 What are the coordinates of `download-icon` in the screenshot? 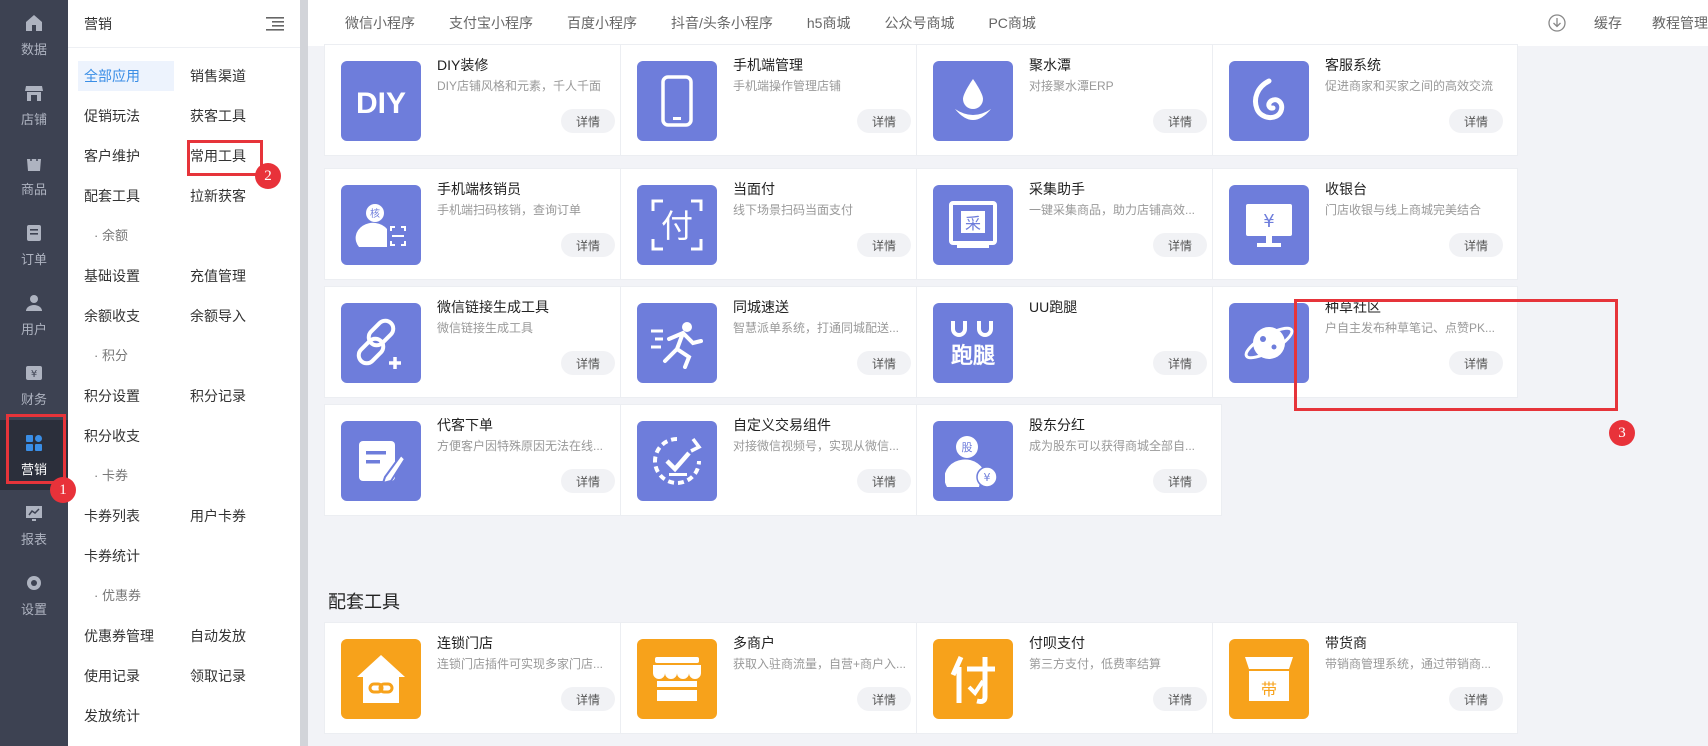 It's located at (1557, 23).